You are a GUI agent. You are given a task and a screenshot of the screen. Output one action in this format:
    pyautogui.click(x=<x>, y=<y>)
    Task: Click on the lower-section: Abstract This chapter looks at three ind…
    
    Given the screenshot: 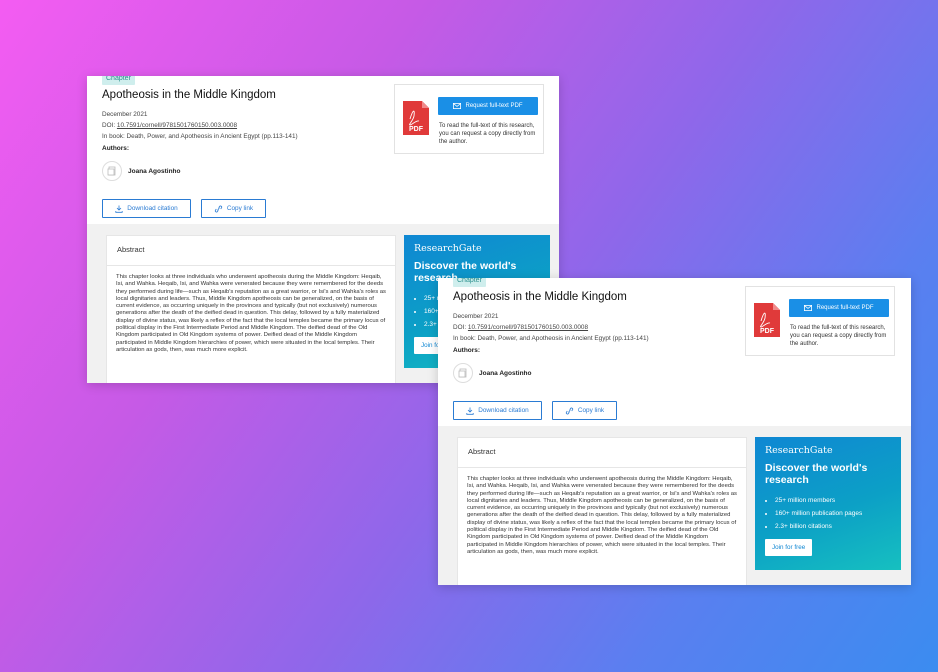 What is the action you would take?
    pyautogui.click(x=674, y=505)
    